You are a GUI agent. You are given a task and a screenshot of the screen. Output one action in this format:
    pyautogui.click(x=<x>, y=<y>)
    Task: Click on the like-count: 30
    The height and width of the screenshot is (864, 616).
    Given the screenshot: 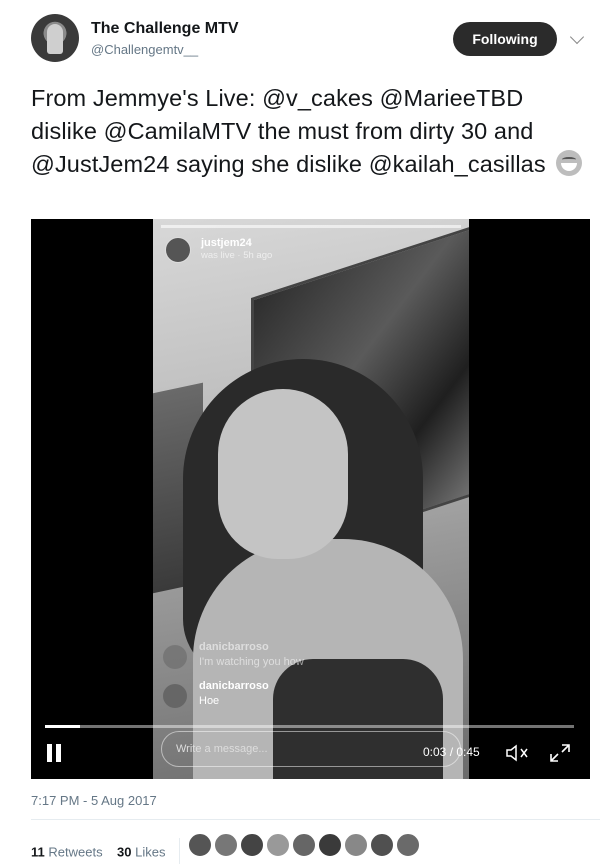 What is the action you would take?
    pyautogui.click(x=124, y=851)
    